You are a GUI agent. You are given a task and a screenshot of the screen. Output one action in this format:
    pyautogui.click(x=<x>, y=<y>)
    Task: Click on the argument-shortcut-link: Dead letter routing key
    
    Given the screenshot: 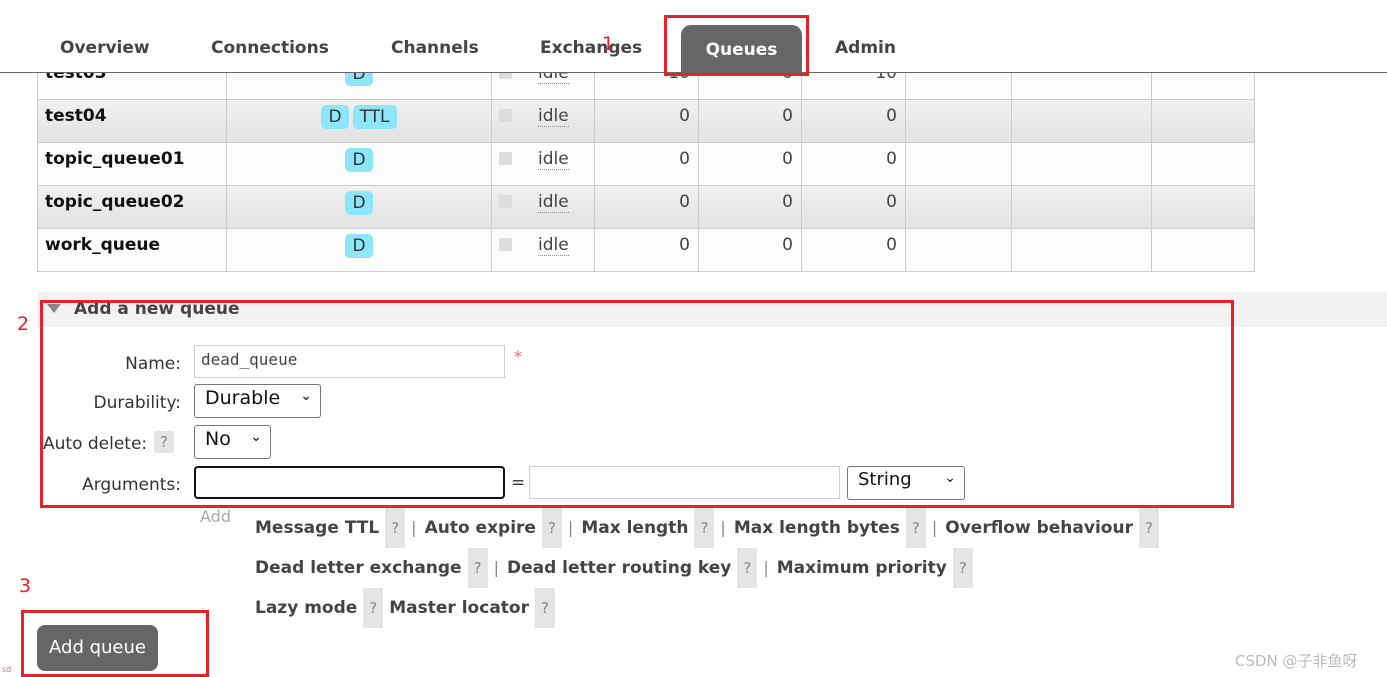 What is the action you would take?
    pyautogui.click(x=619, y=568)
    